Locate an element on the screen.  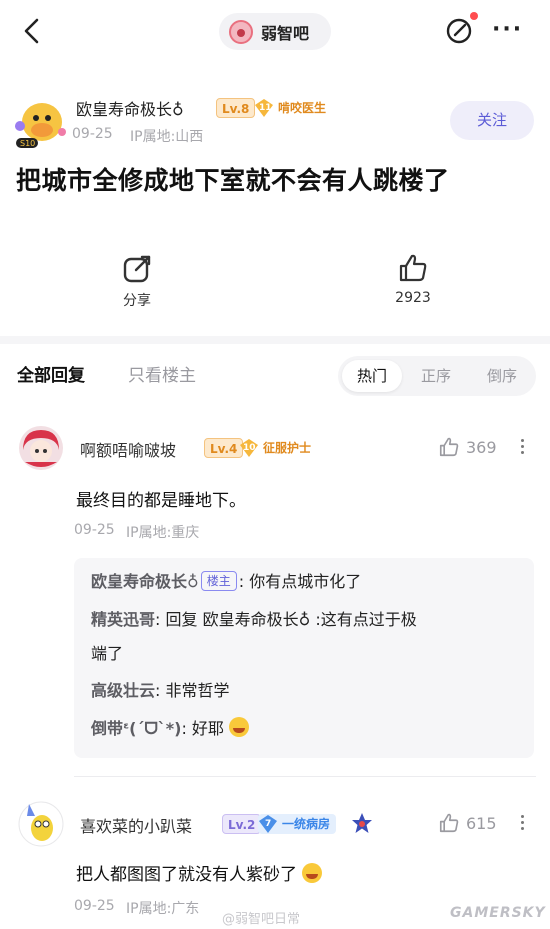
comment-like-button: 615 is located at coordinates (467, 823).